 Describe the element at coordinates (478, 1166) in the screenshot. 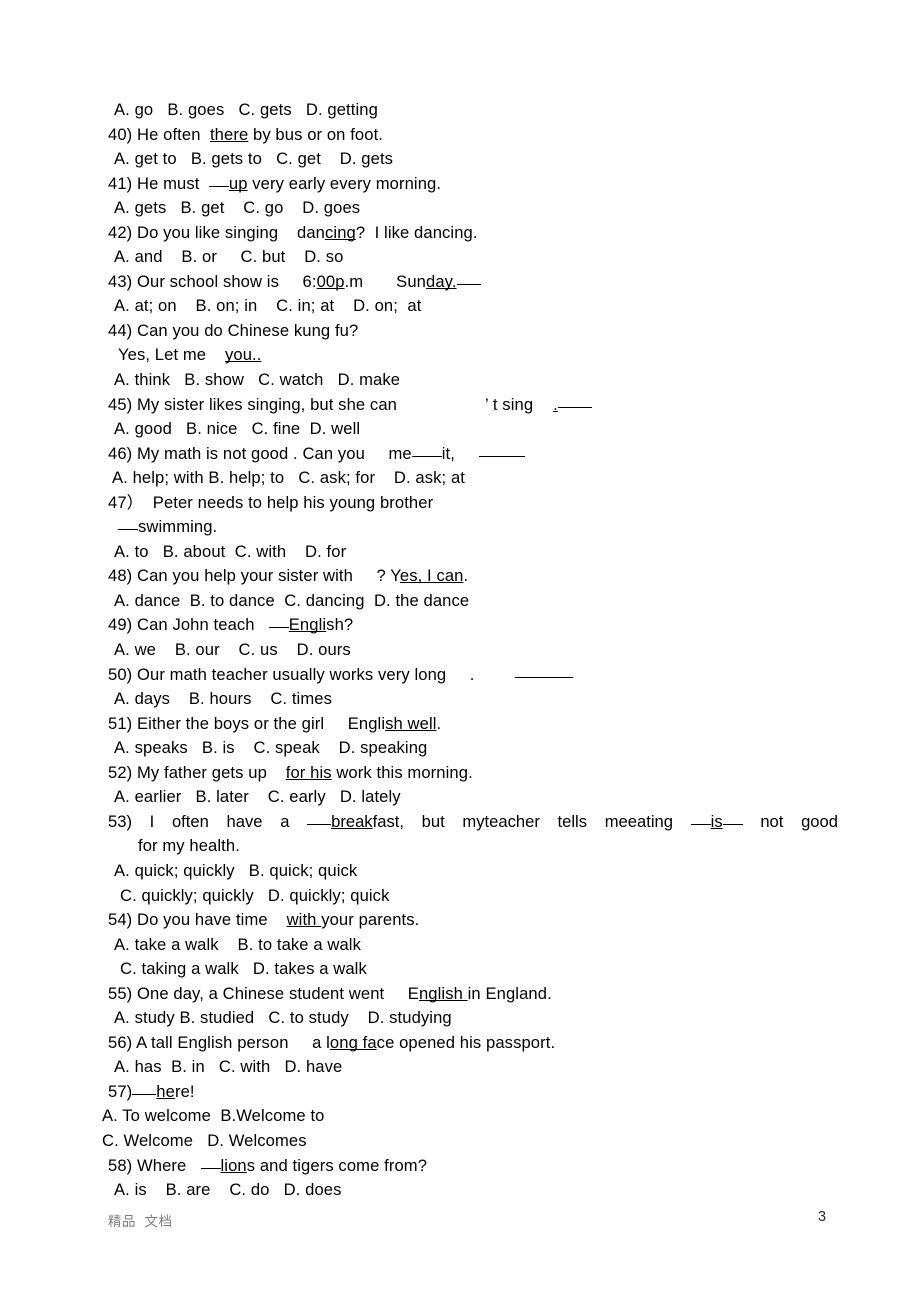

I see `question-line-58: 58) Where lions and tigers come from?` at that location.